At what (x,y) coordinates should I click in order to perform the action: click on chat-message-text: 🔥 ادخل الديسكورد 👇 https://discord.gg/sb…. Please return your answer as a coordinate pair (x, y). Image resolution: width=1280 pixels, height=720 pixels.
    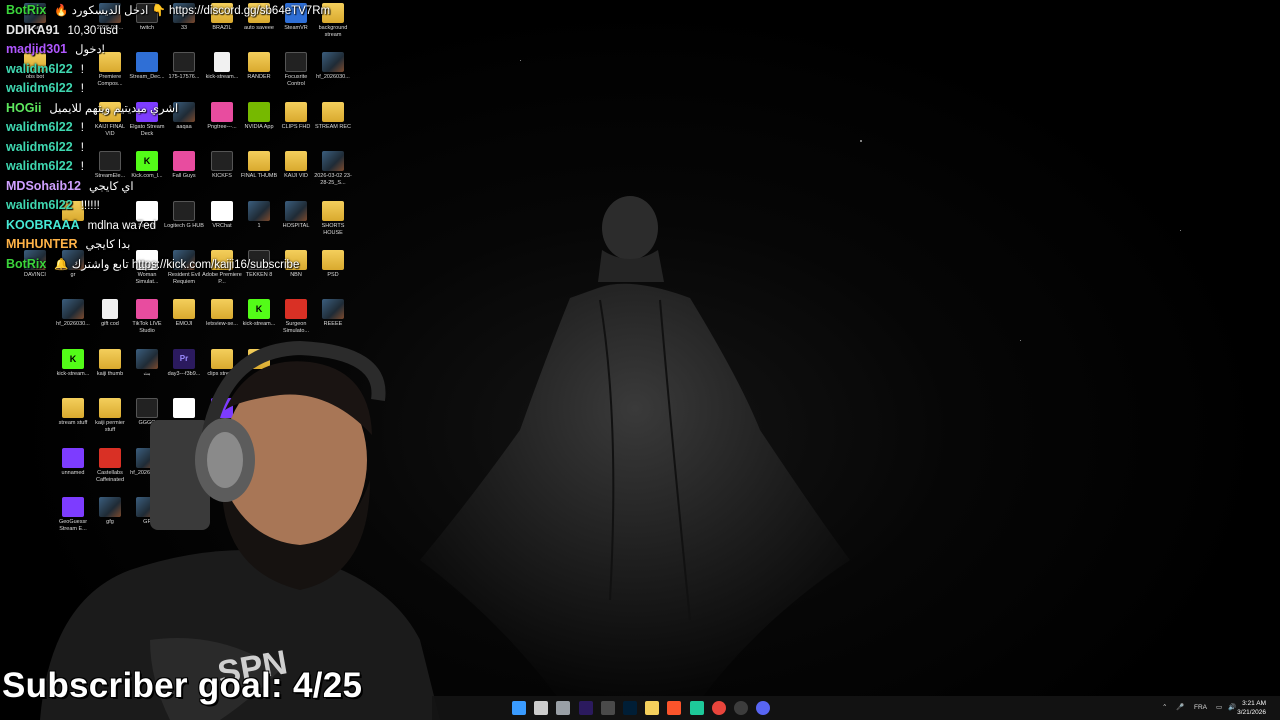
    Looking at the image, I should click on (192, 11).